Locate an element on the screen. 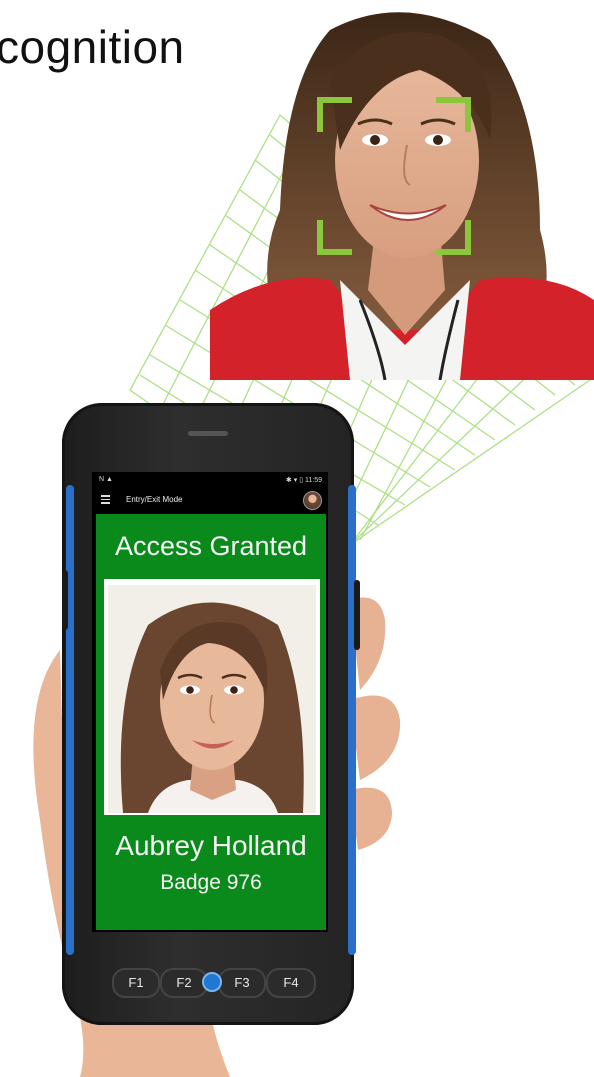 The image size is (594, 1077). function-key-f4: F4 is located at coordinates (291, 983).